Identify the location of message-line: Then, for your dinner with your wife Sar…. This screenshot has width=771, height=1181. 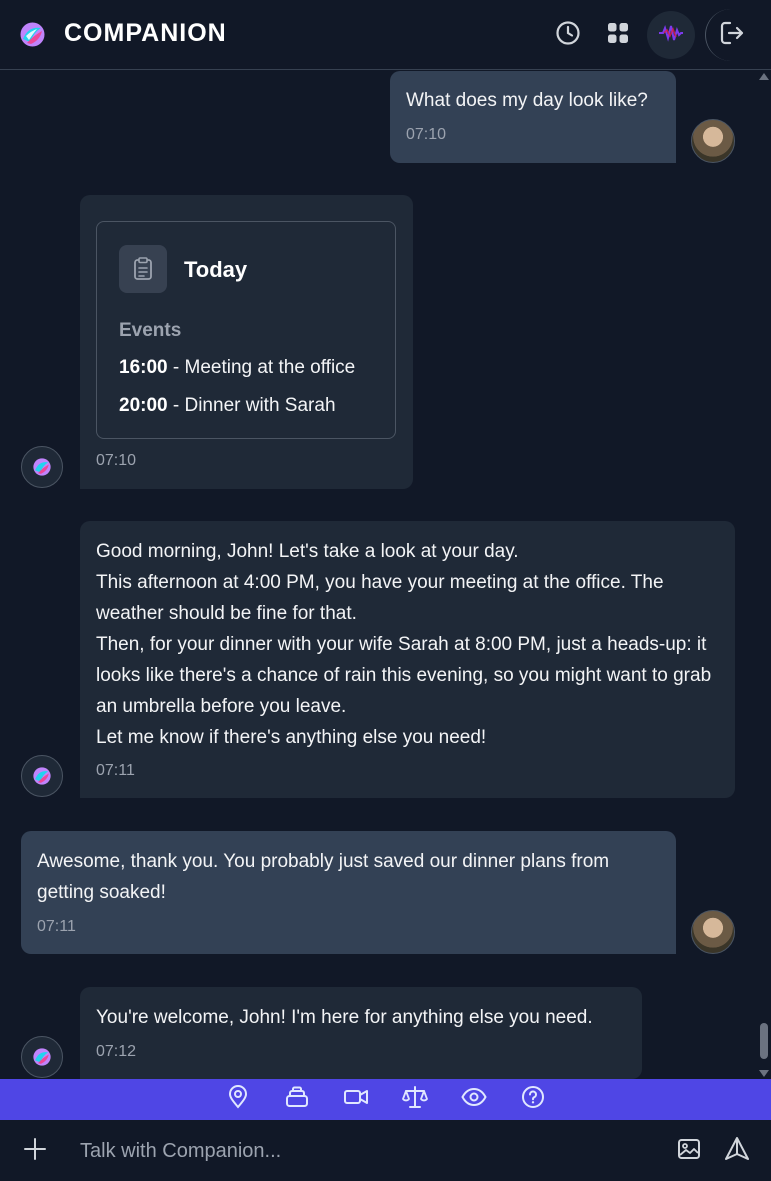
(404, 675).